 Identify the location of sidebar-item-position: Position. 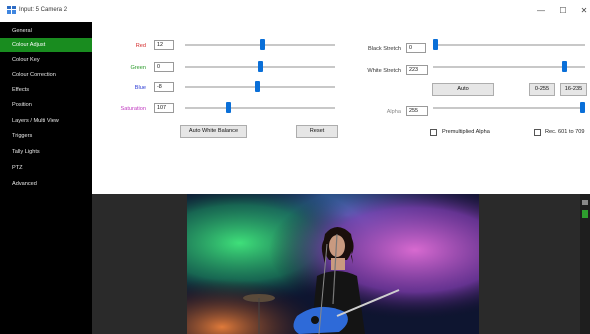
(46, 105).